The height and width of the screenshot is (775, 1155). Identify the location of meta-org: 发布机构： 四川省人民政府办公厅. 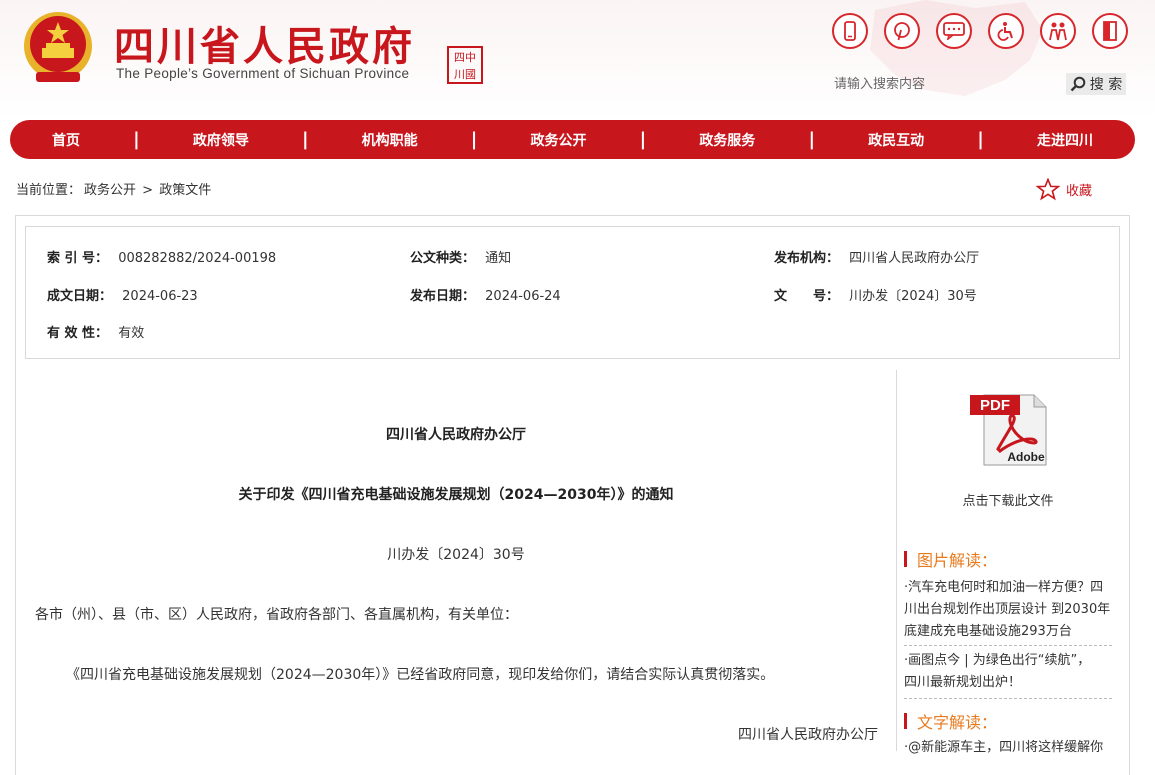
(876, 256).